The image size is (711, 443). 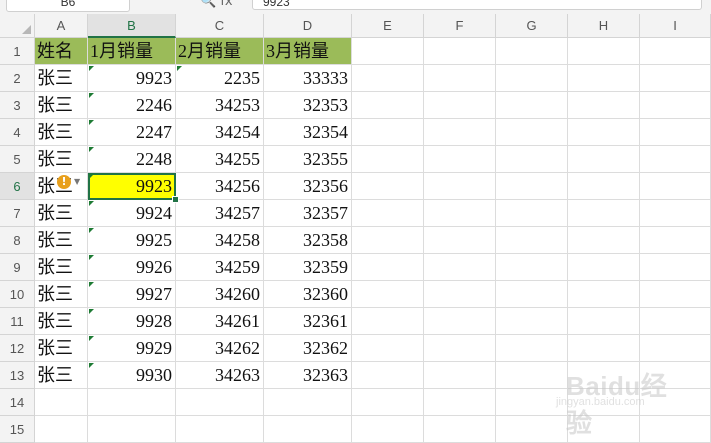 I want to click on cell-b5: 2248, so click(x=132, y=159).